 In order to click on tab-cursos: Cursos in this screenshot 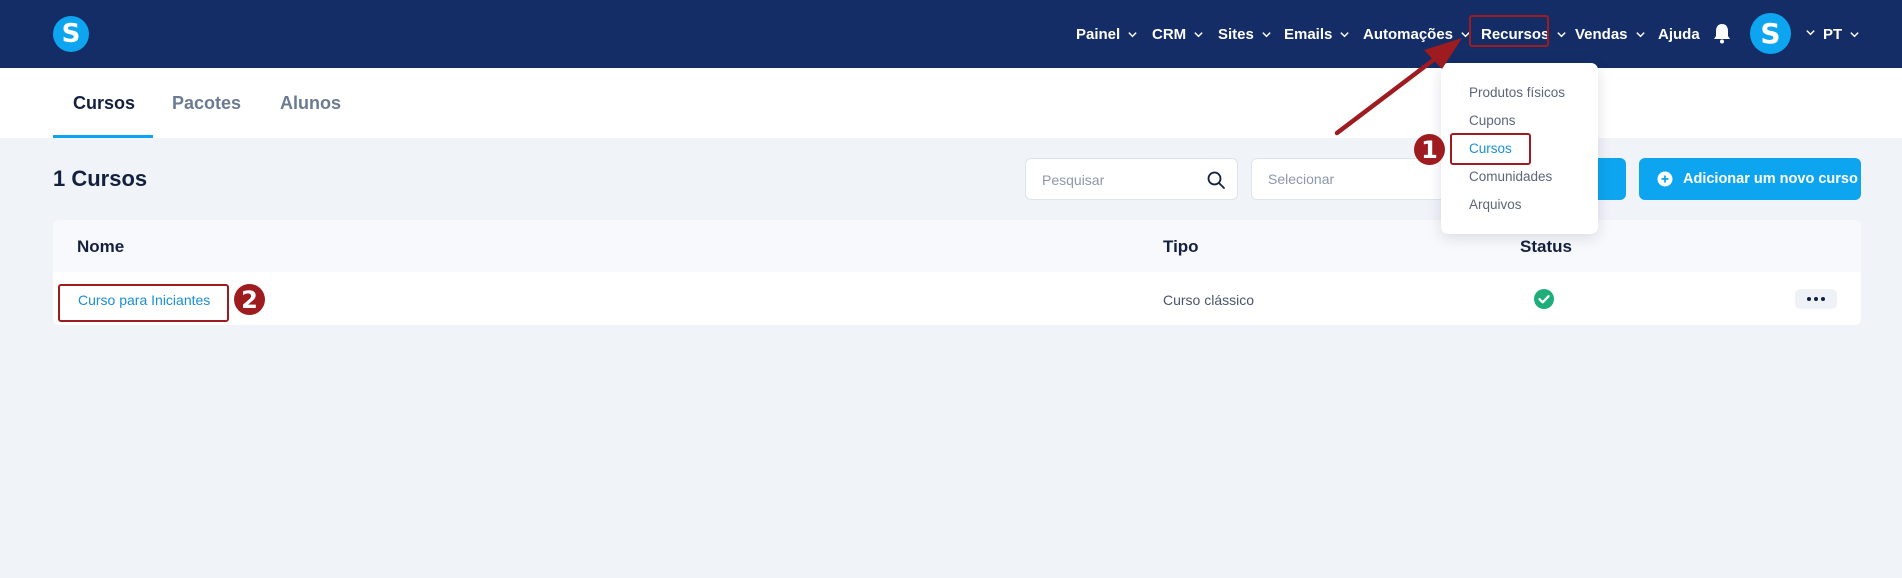, I will do `click(104, 103)`.